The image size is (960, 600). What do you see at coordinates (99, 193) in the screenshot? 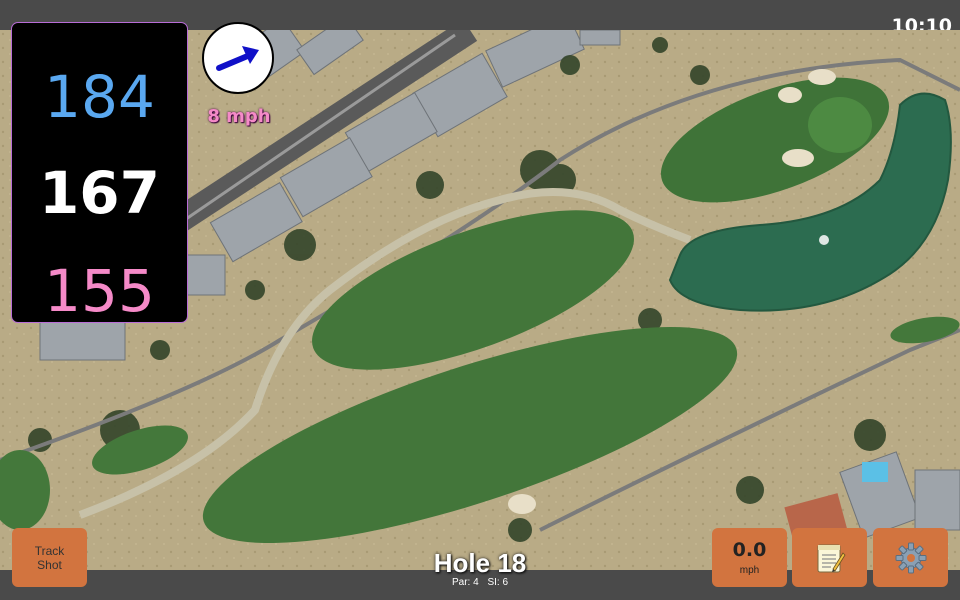
I see `middle-of-green-distance: 167` at bounding box center [99, 193].